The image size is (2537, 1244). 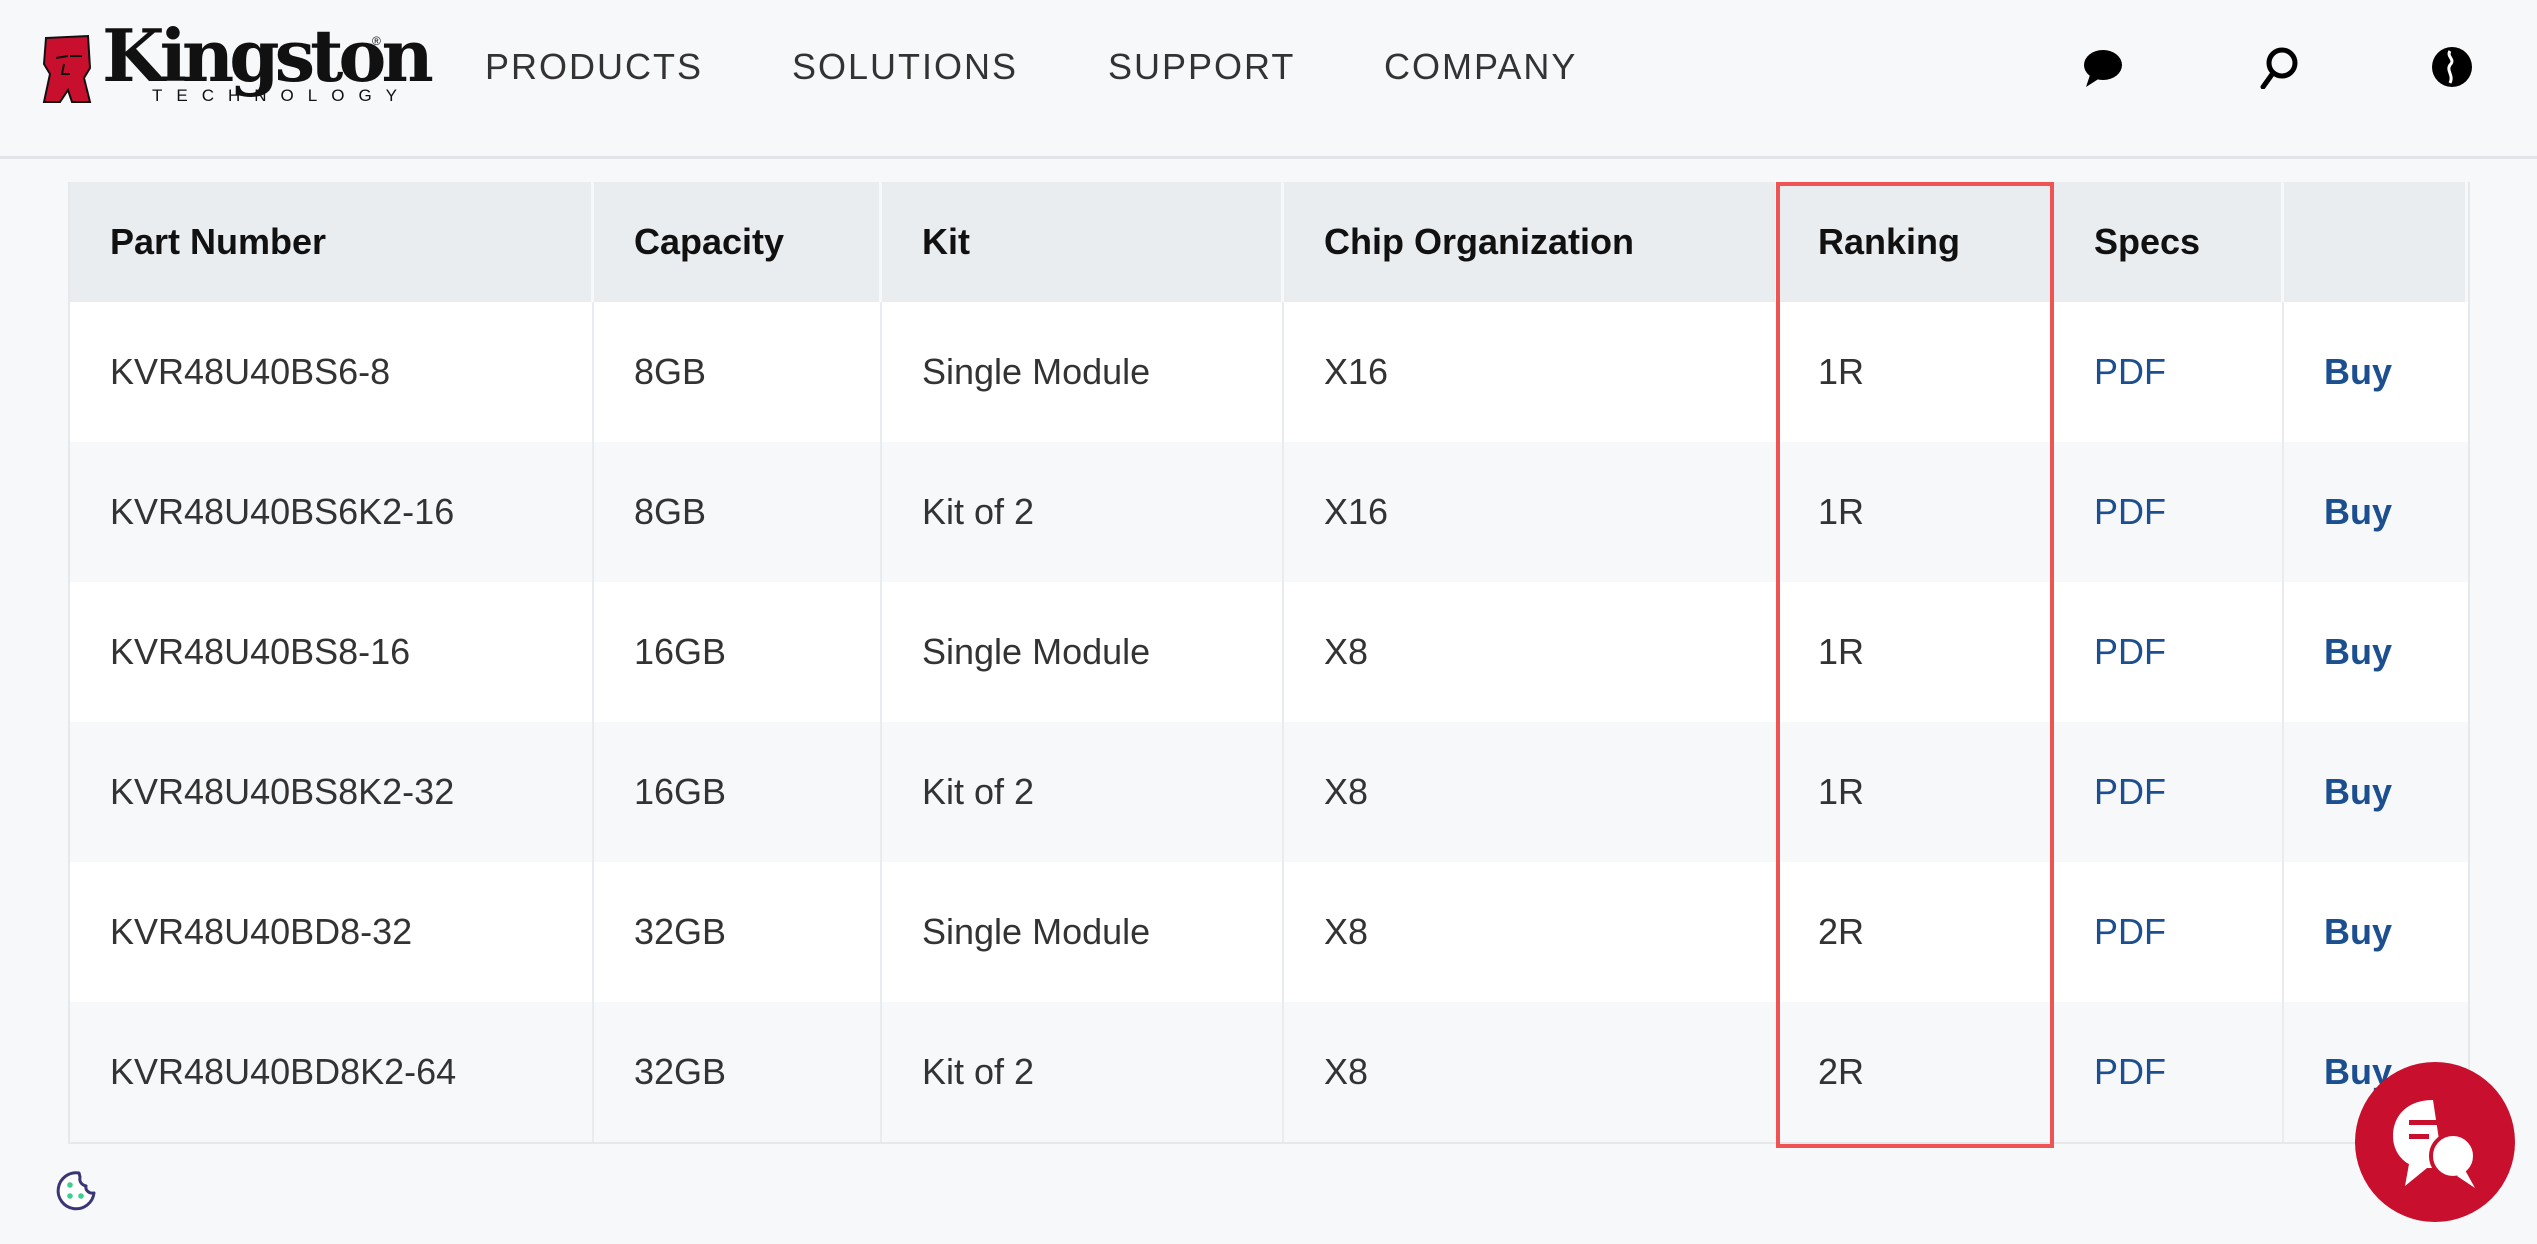 I want to click on header-ranking: Ranking, so click(x=1916, y=242).